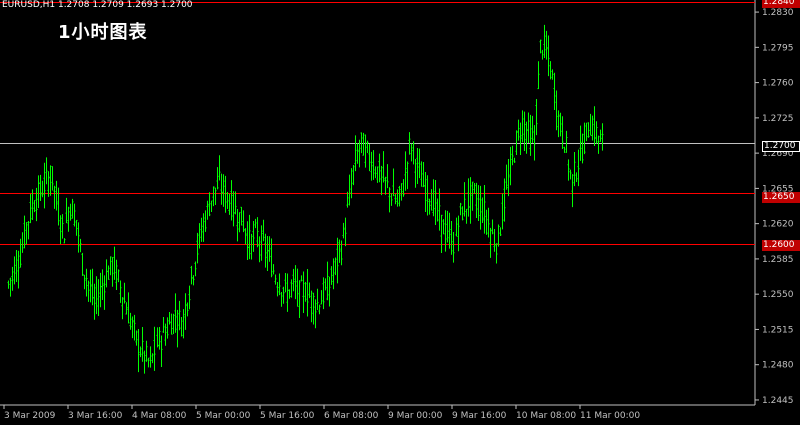 This screenshot has width=800, height=425. Describe the element at coordinates (778, 225) in the screenshot. I see `y-tick-label: 1.2620` at that location.